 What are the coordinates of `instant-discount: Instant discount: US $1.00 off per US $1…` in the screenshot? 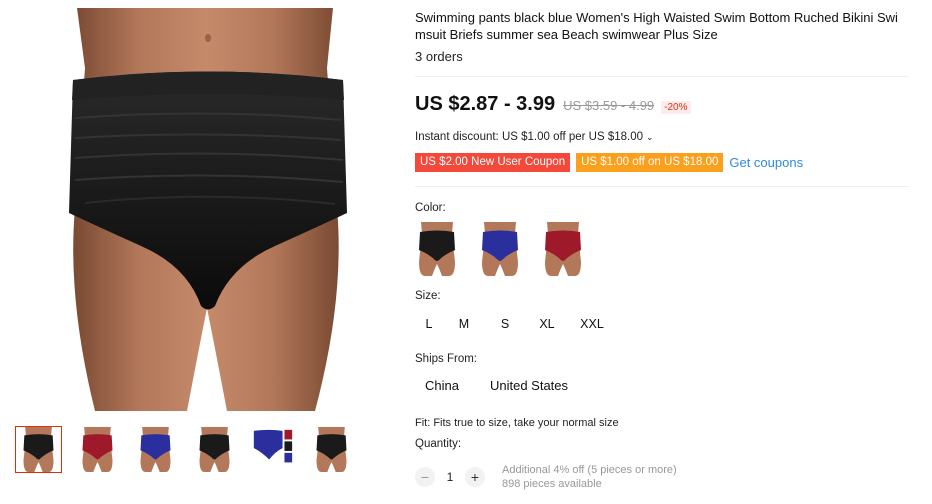 It's located at (534, 137).